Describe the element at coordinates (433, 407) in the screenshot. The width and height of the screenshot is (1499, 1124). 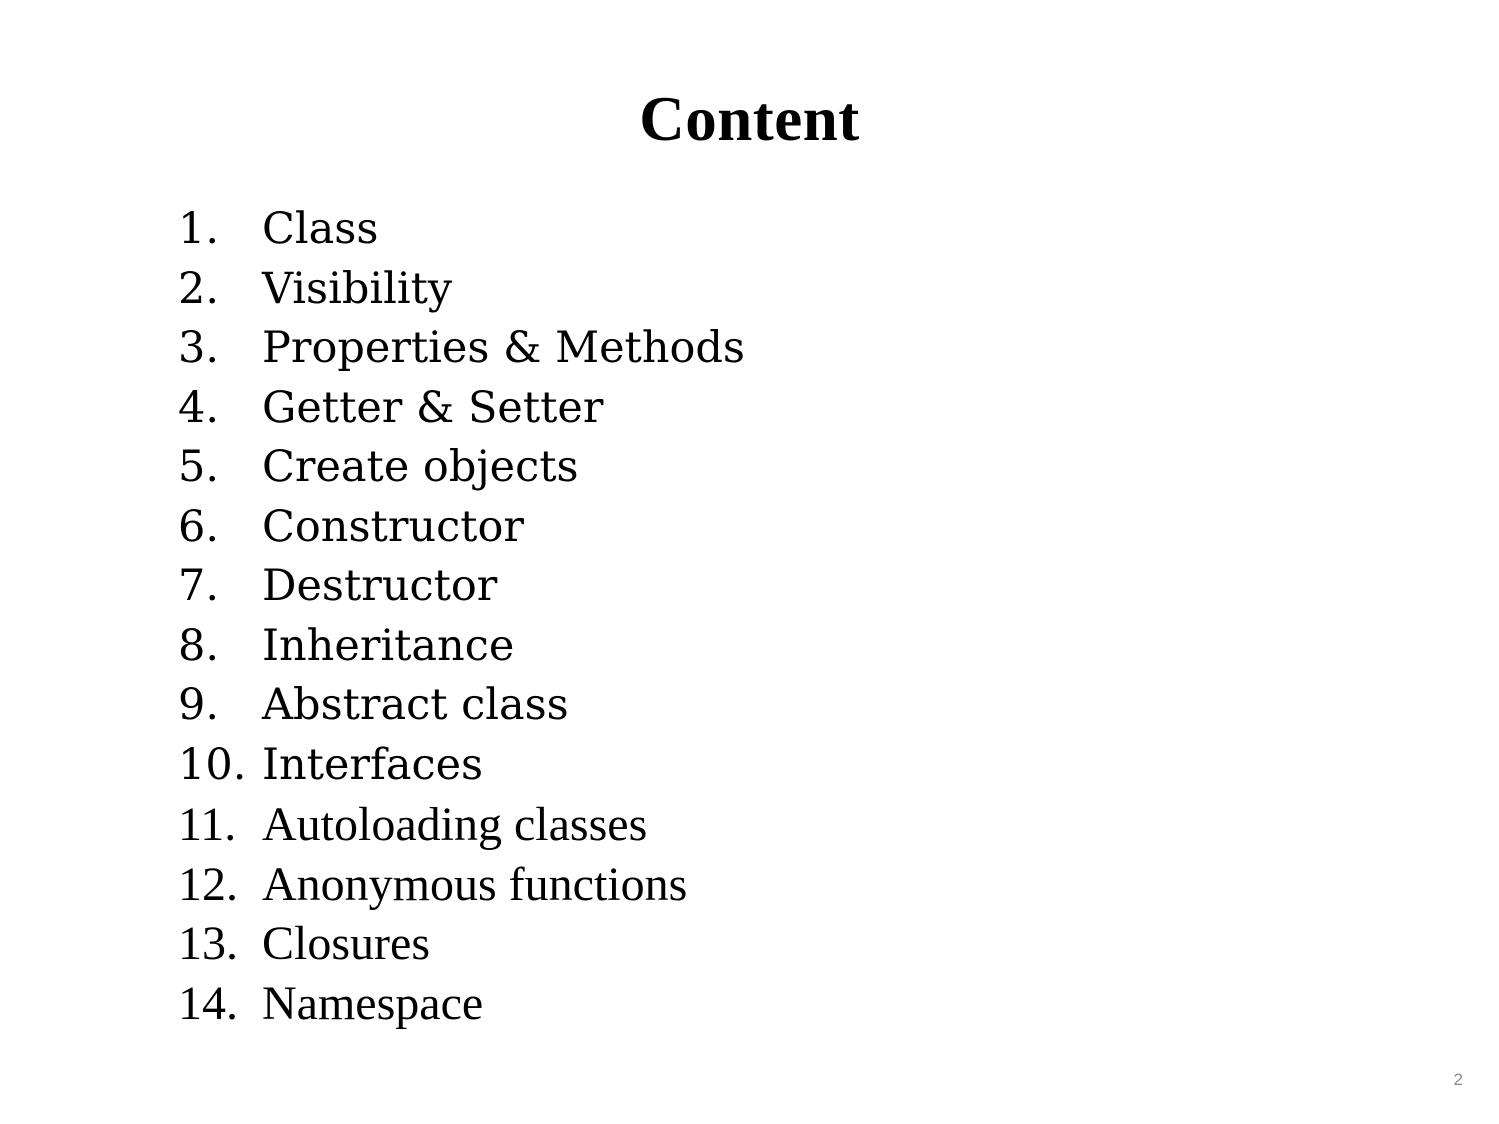
I see `list-item-label: Getter & Setter` at that location.